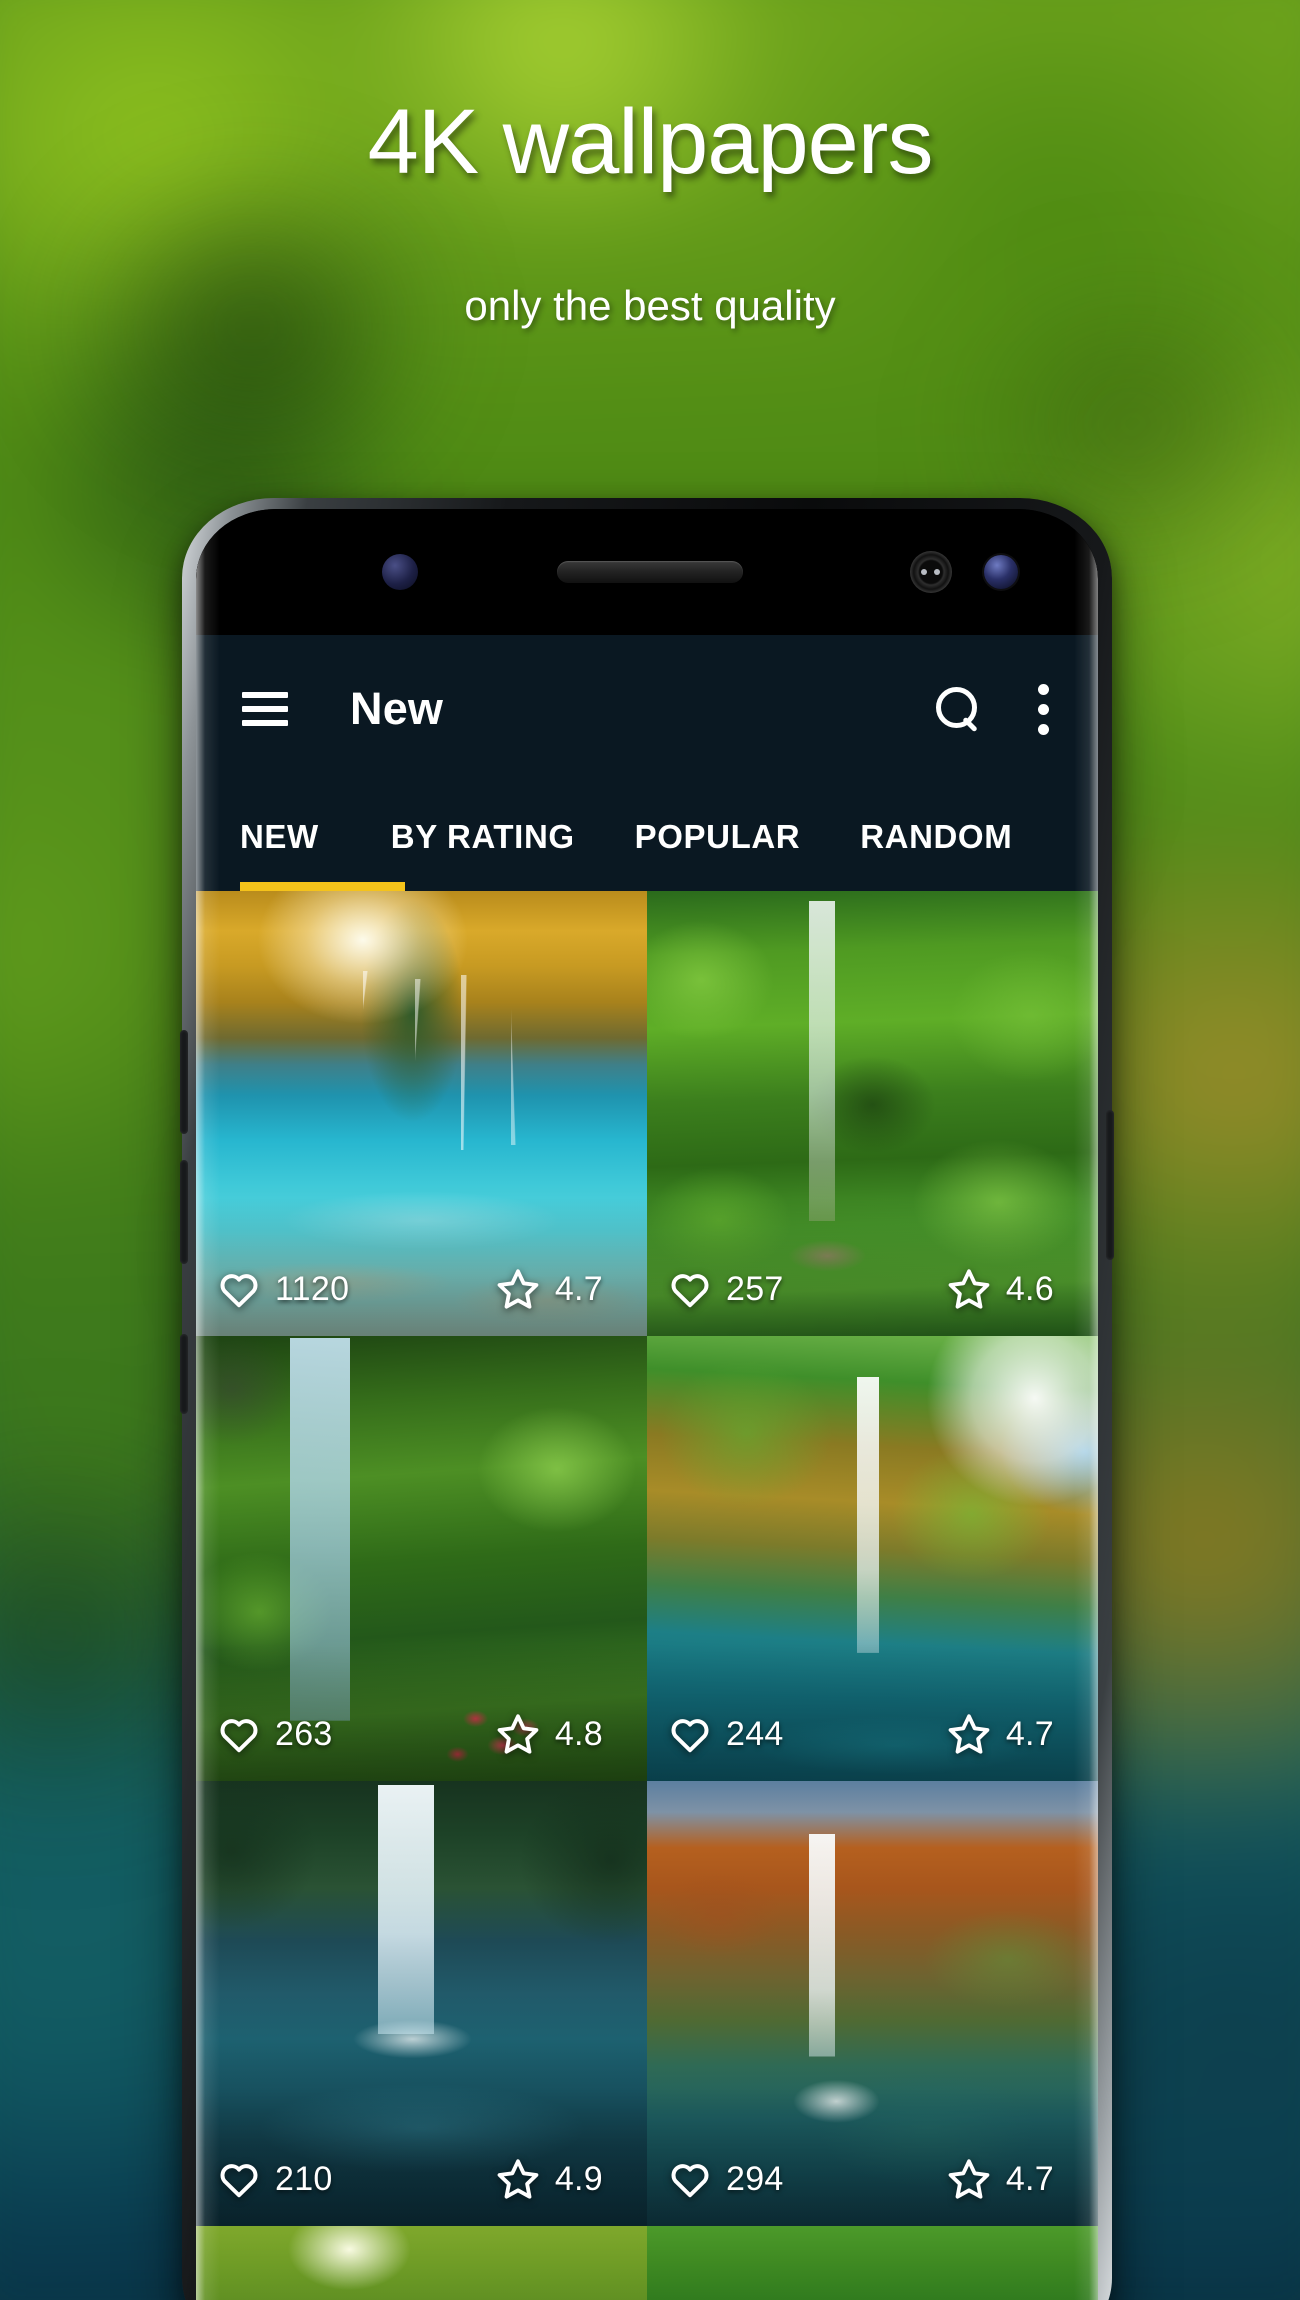 This screenshot has width=1300, height=2300. What do you see at coordinates (931, 572) in the screenshot?
I see `iris-scanner-icon` at bounding box center [931, 572].